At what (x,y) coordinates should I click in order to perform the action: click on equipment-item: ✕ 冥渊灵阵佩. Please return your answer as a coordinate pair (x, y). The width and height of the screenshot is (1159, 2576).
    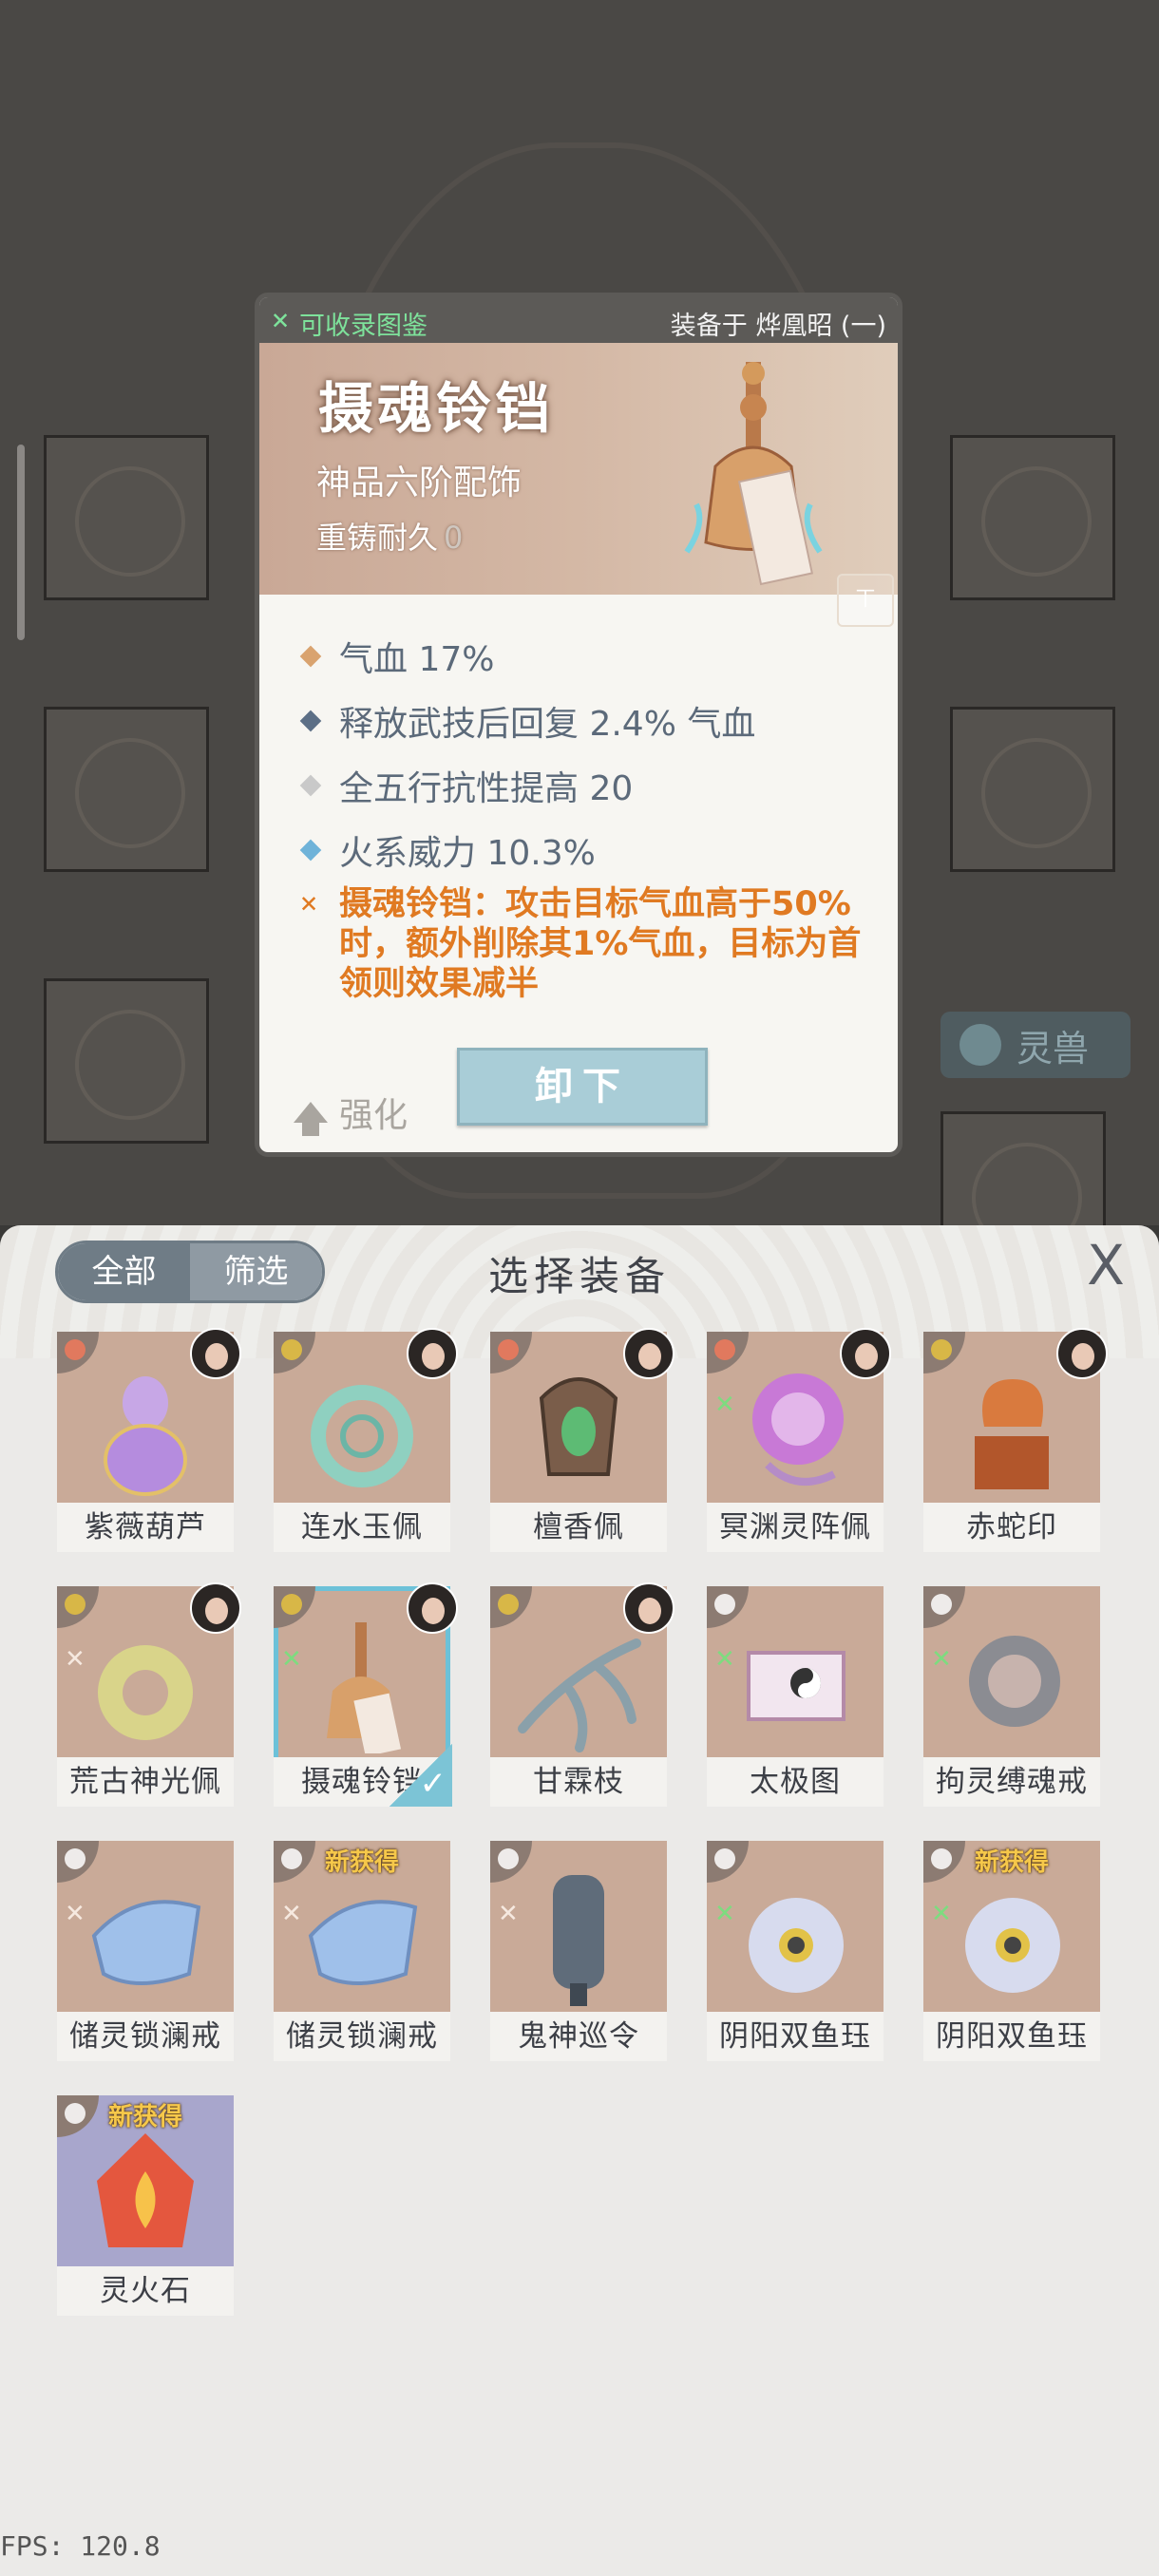
    Looking at the image, I should click on (799, 1440).